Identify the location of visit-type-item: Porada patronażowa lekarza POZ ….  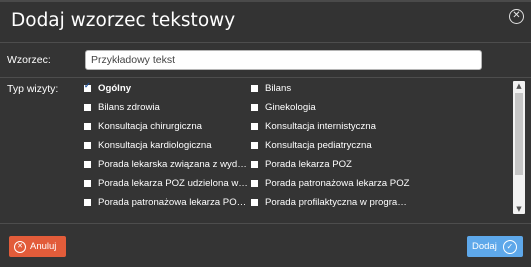
(166, 202).